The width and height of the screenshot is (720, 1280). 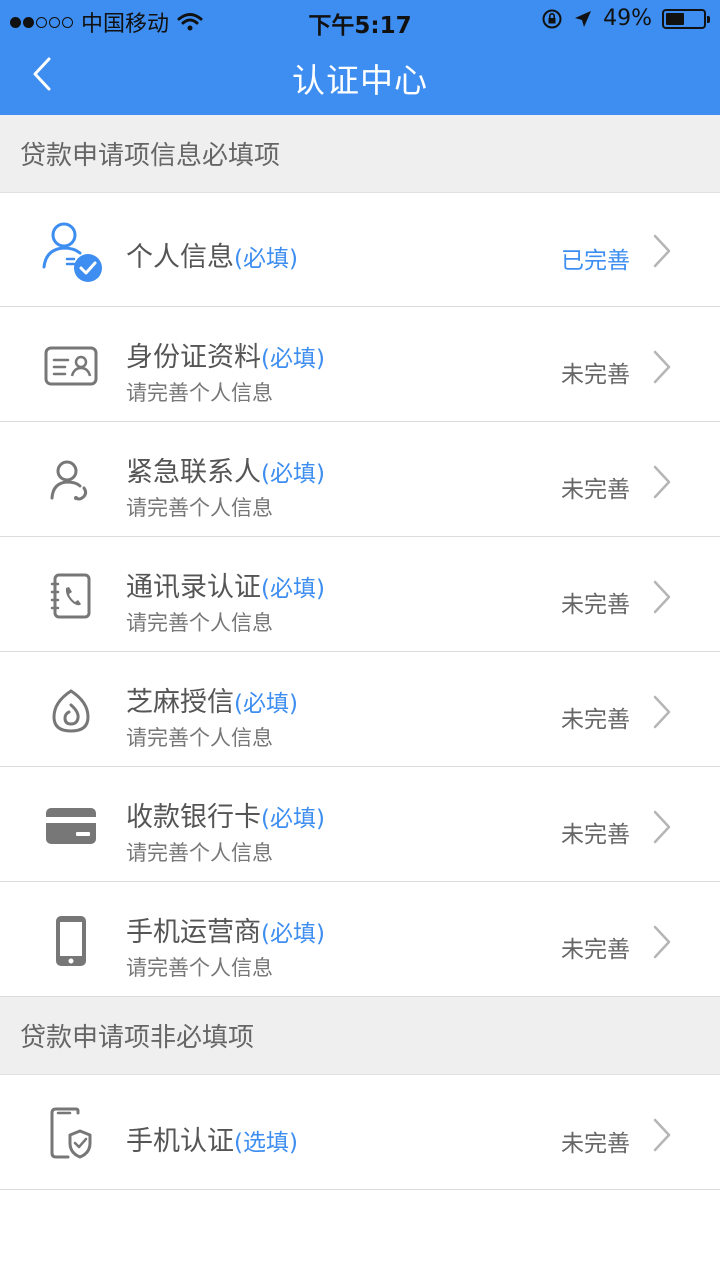 I want to click on status-right: 49%, so click(x=625, y=18).